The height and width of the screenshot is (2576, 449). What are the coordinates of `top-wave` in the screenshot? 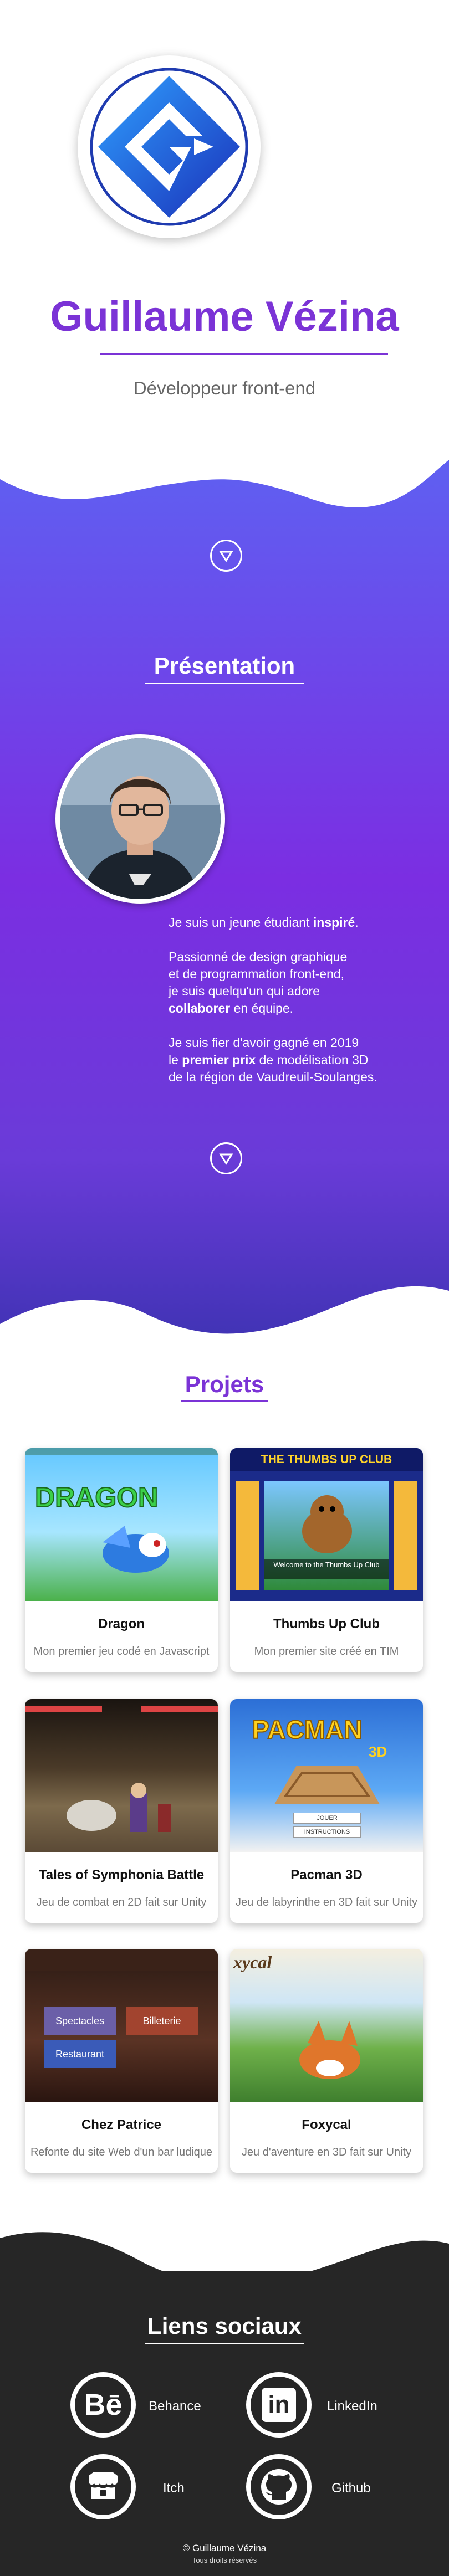 It's located at (225, 469).